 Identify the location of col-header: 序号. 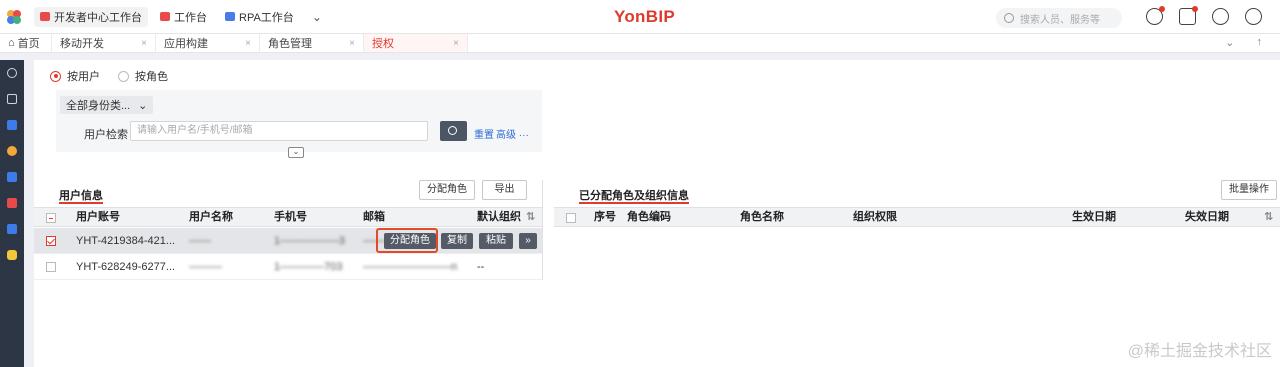
(605, 217).